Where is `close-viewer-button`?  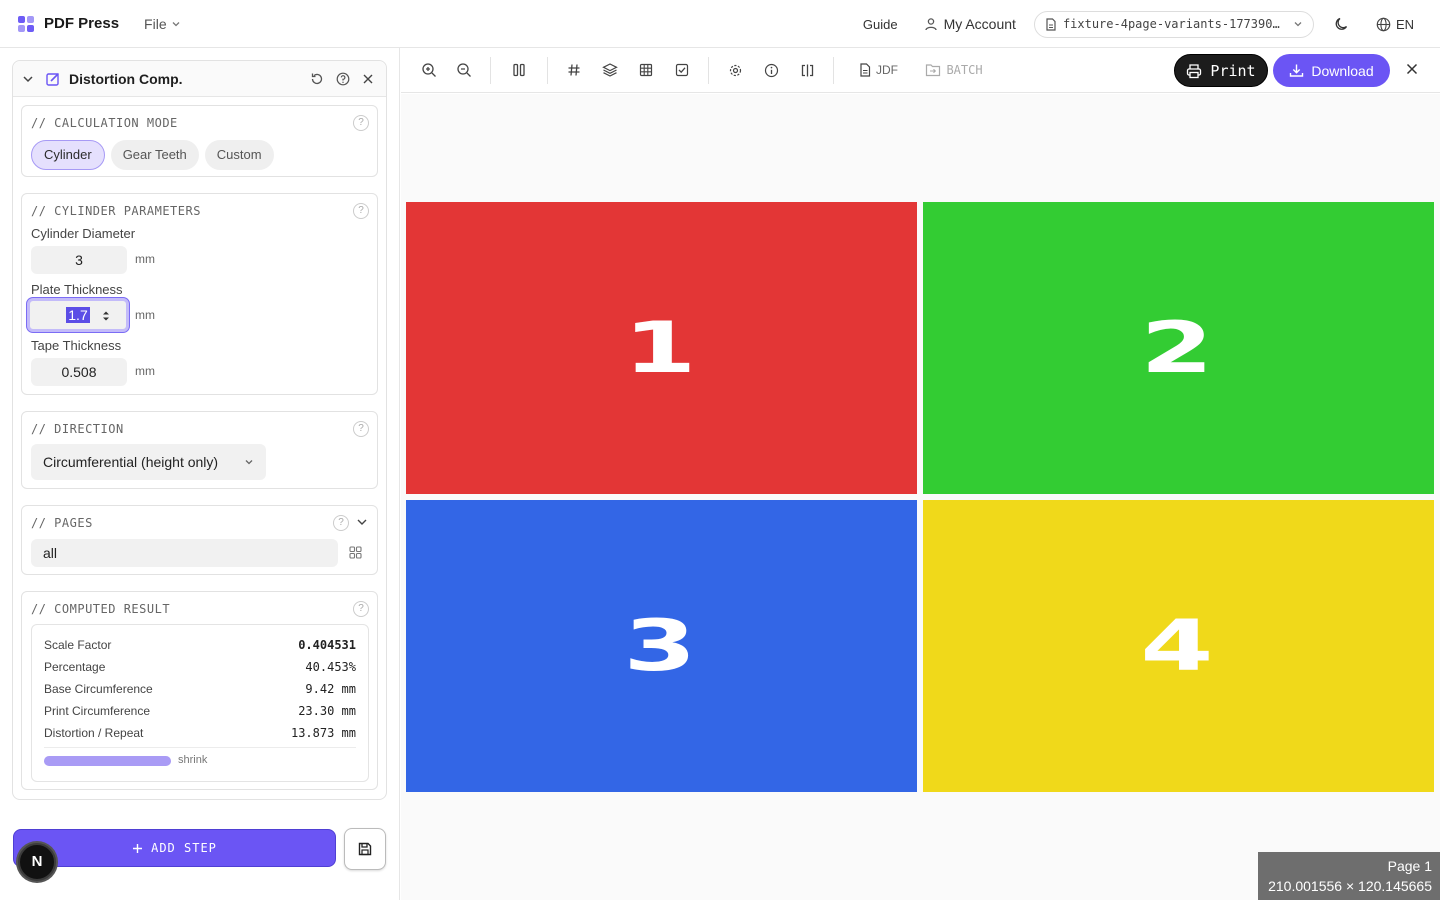 close-viewer-button is located at coordinates (1412, 69).